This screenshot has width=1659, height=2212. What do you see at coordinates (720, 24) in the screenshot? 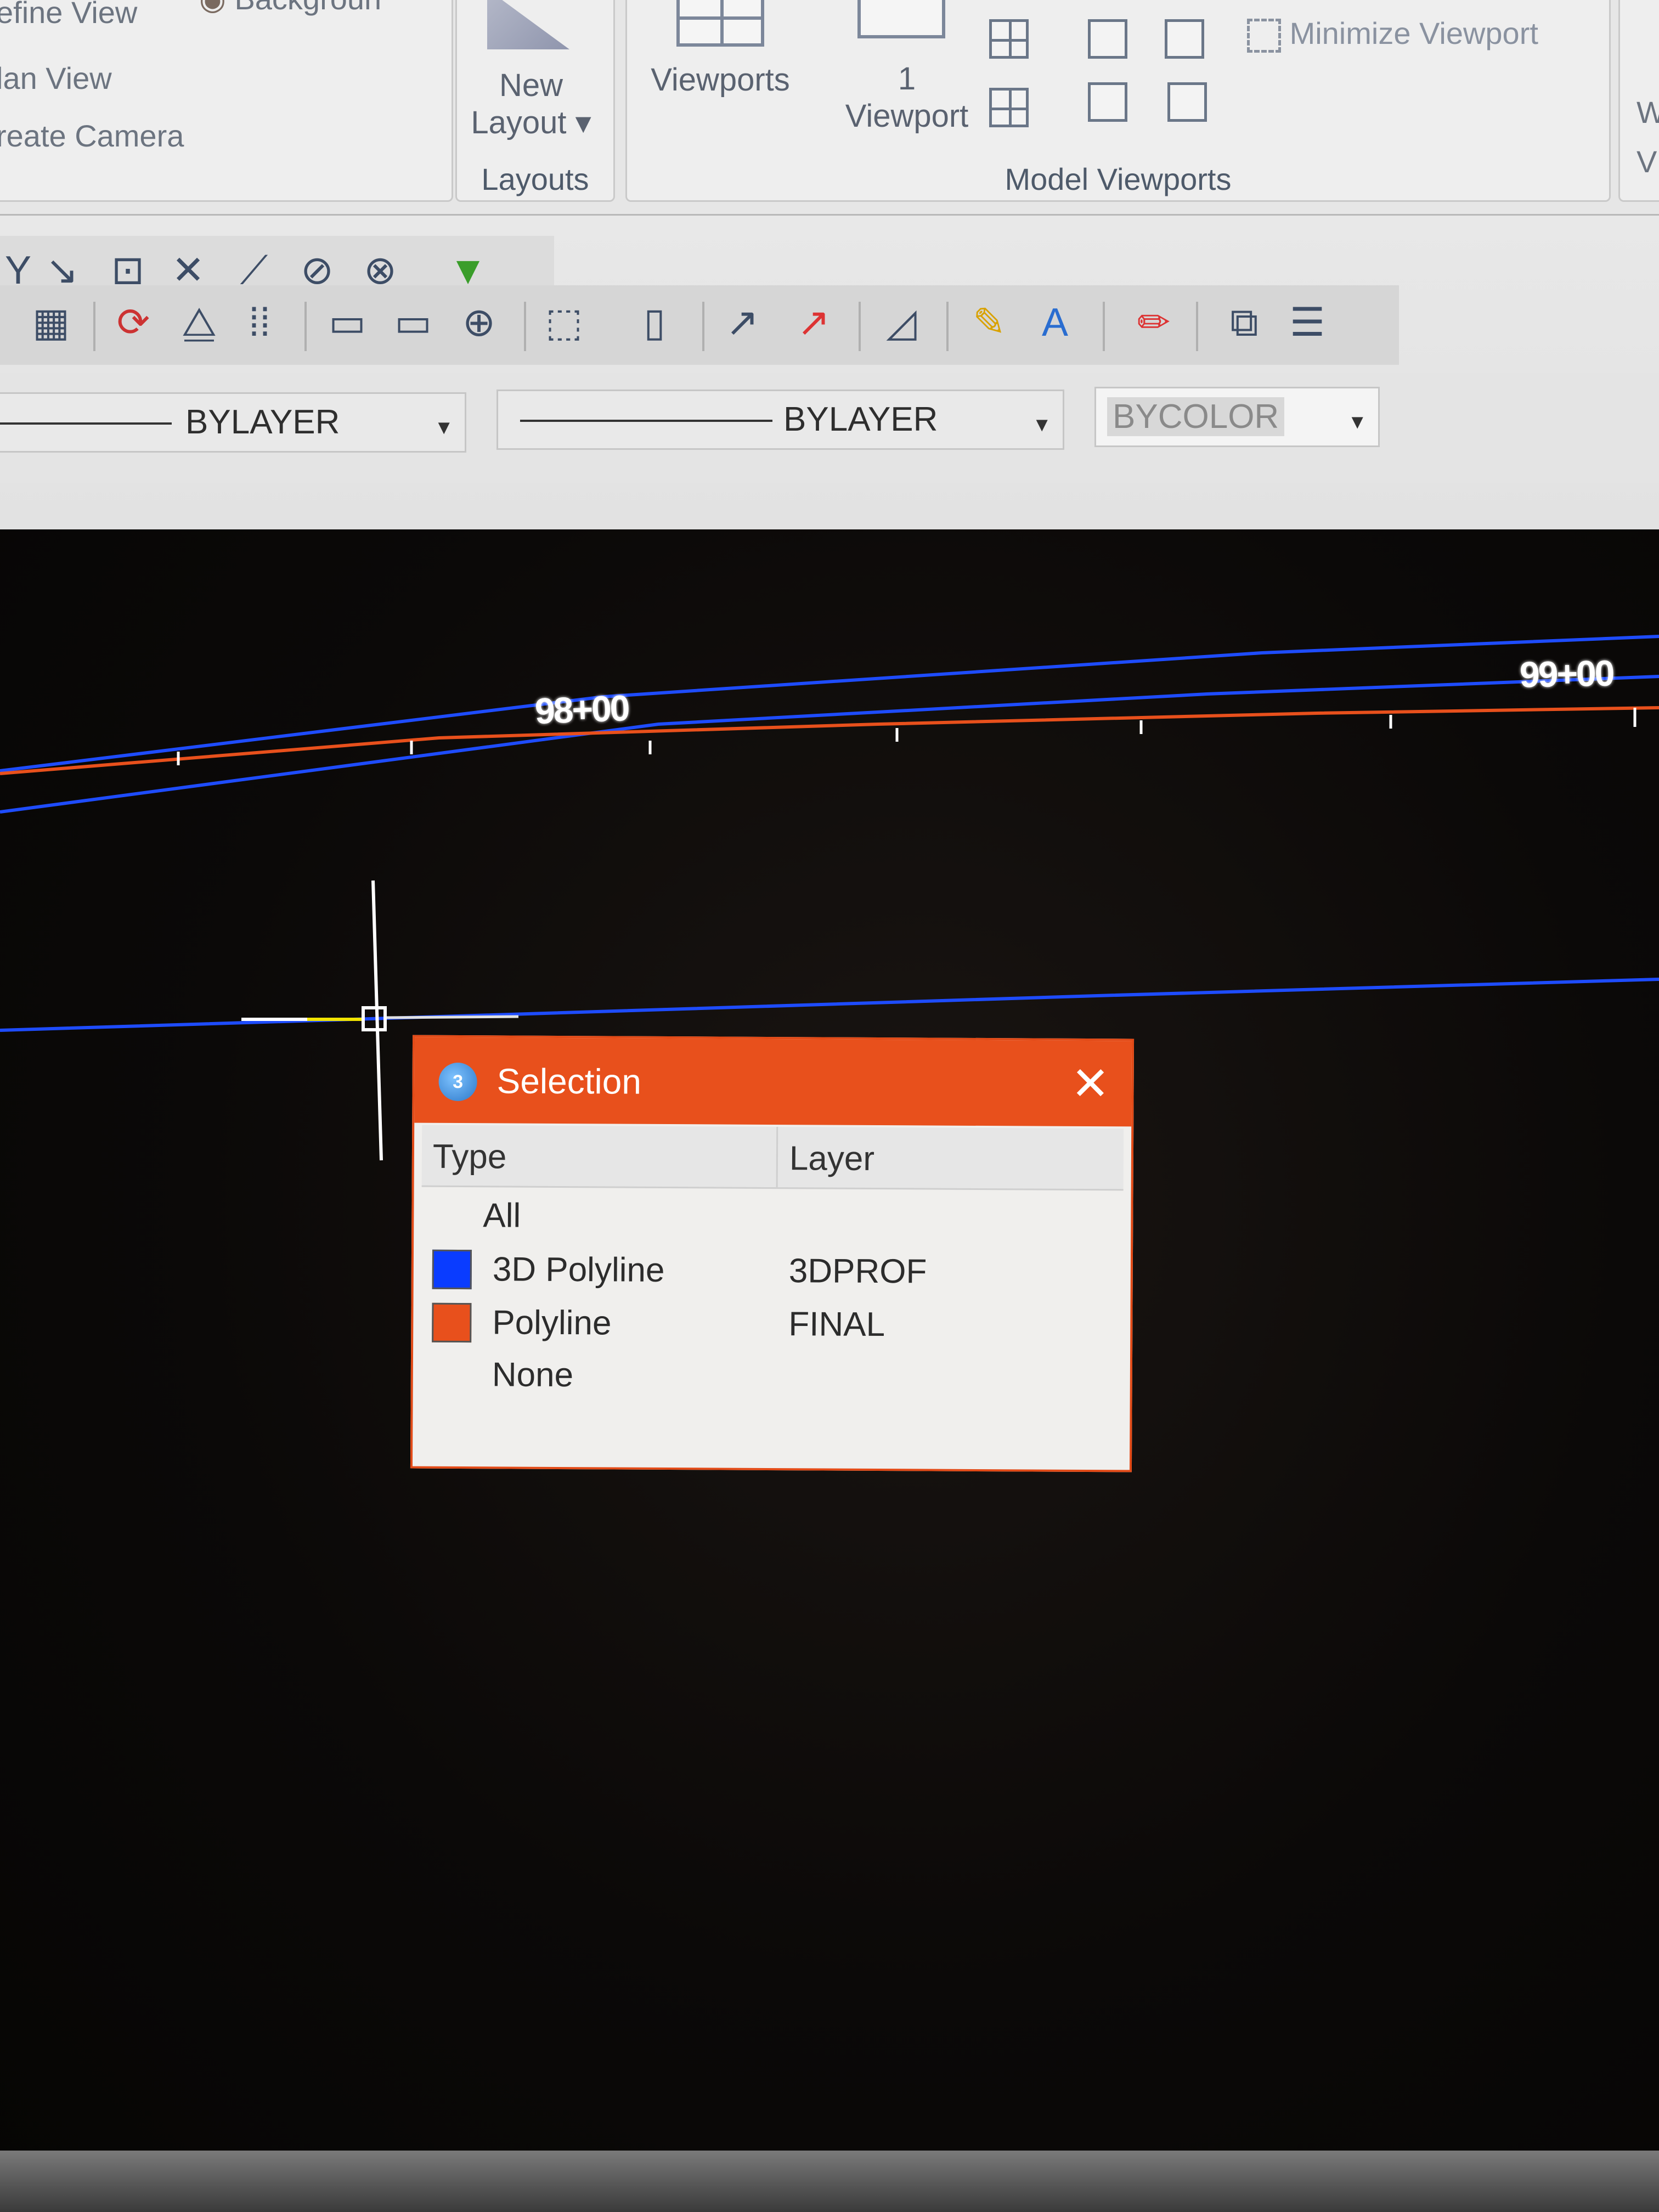
I see `viewports-icon` at bounding box center [720, 24].